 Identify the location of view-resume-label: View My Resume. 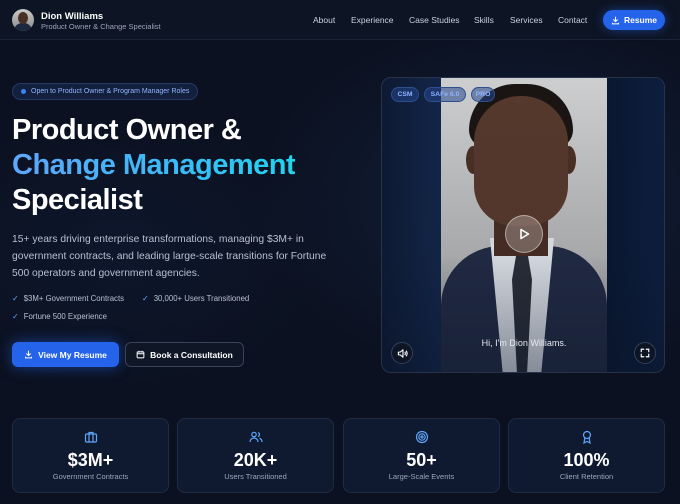
(72, 354).